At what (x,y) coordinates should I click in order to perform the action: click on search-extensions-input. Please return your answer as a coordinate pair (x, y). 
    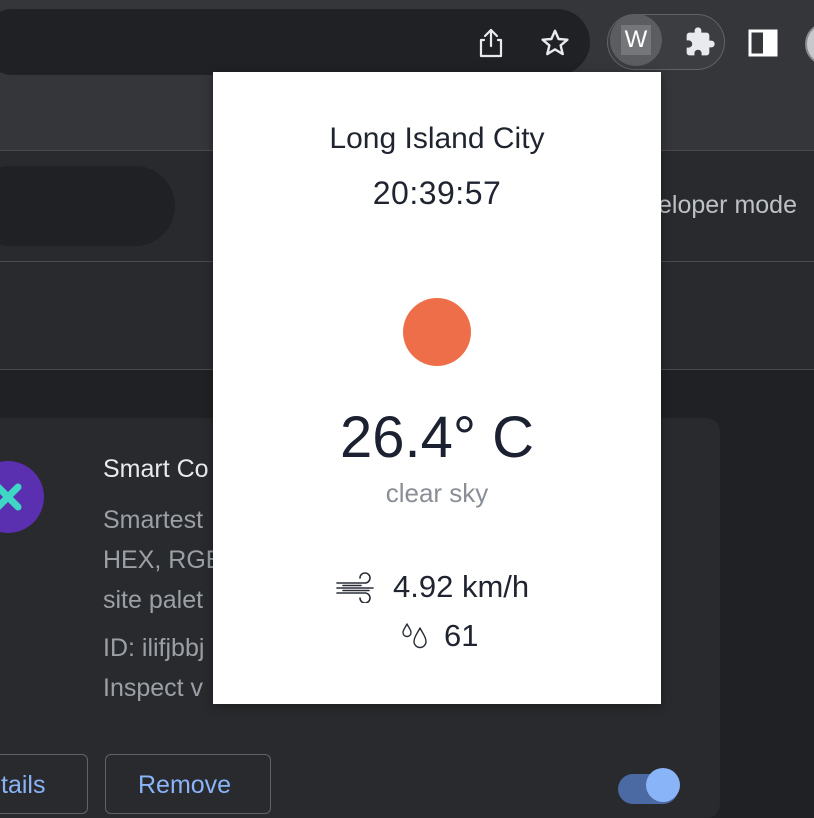
    Looking at the image, I should click on (87, 206).